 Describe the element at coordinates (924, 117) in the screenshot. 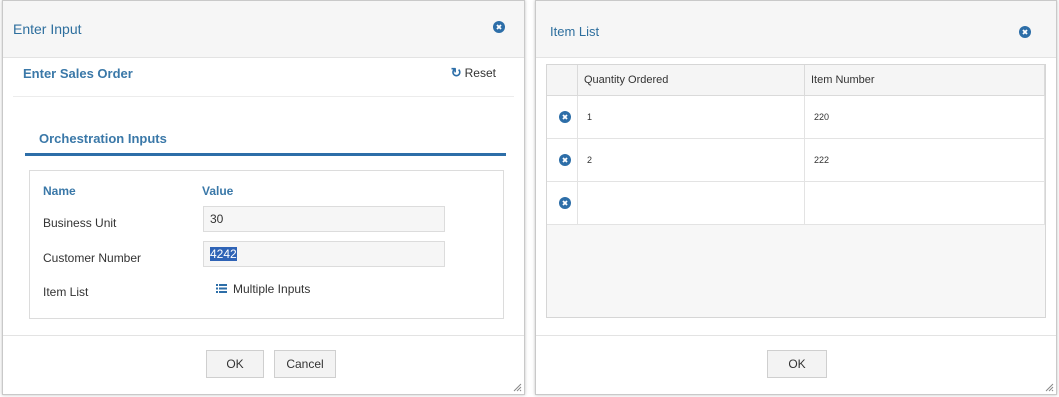

I see `item-number-cell: 220` at that location.